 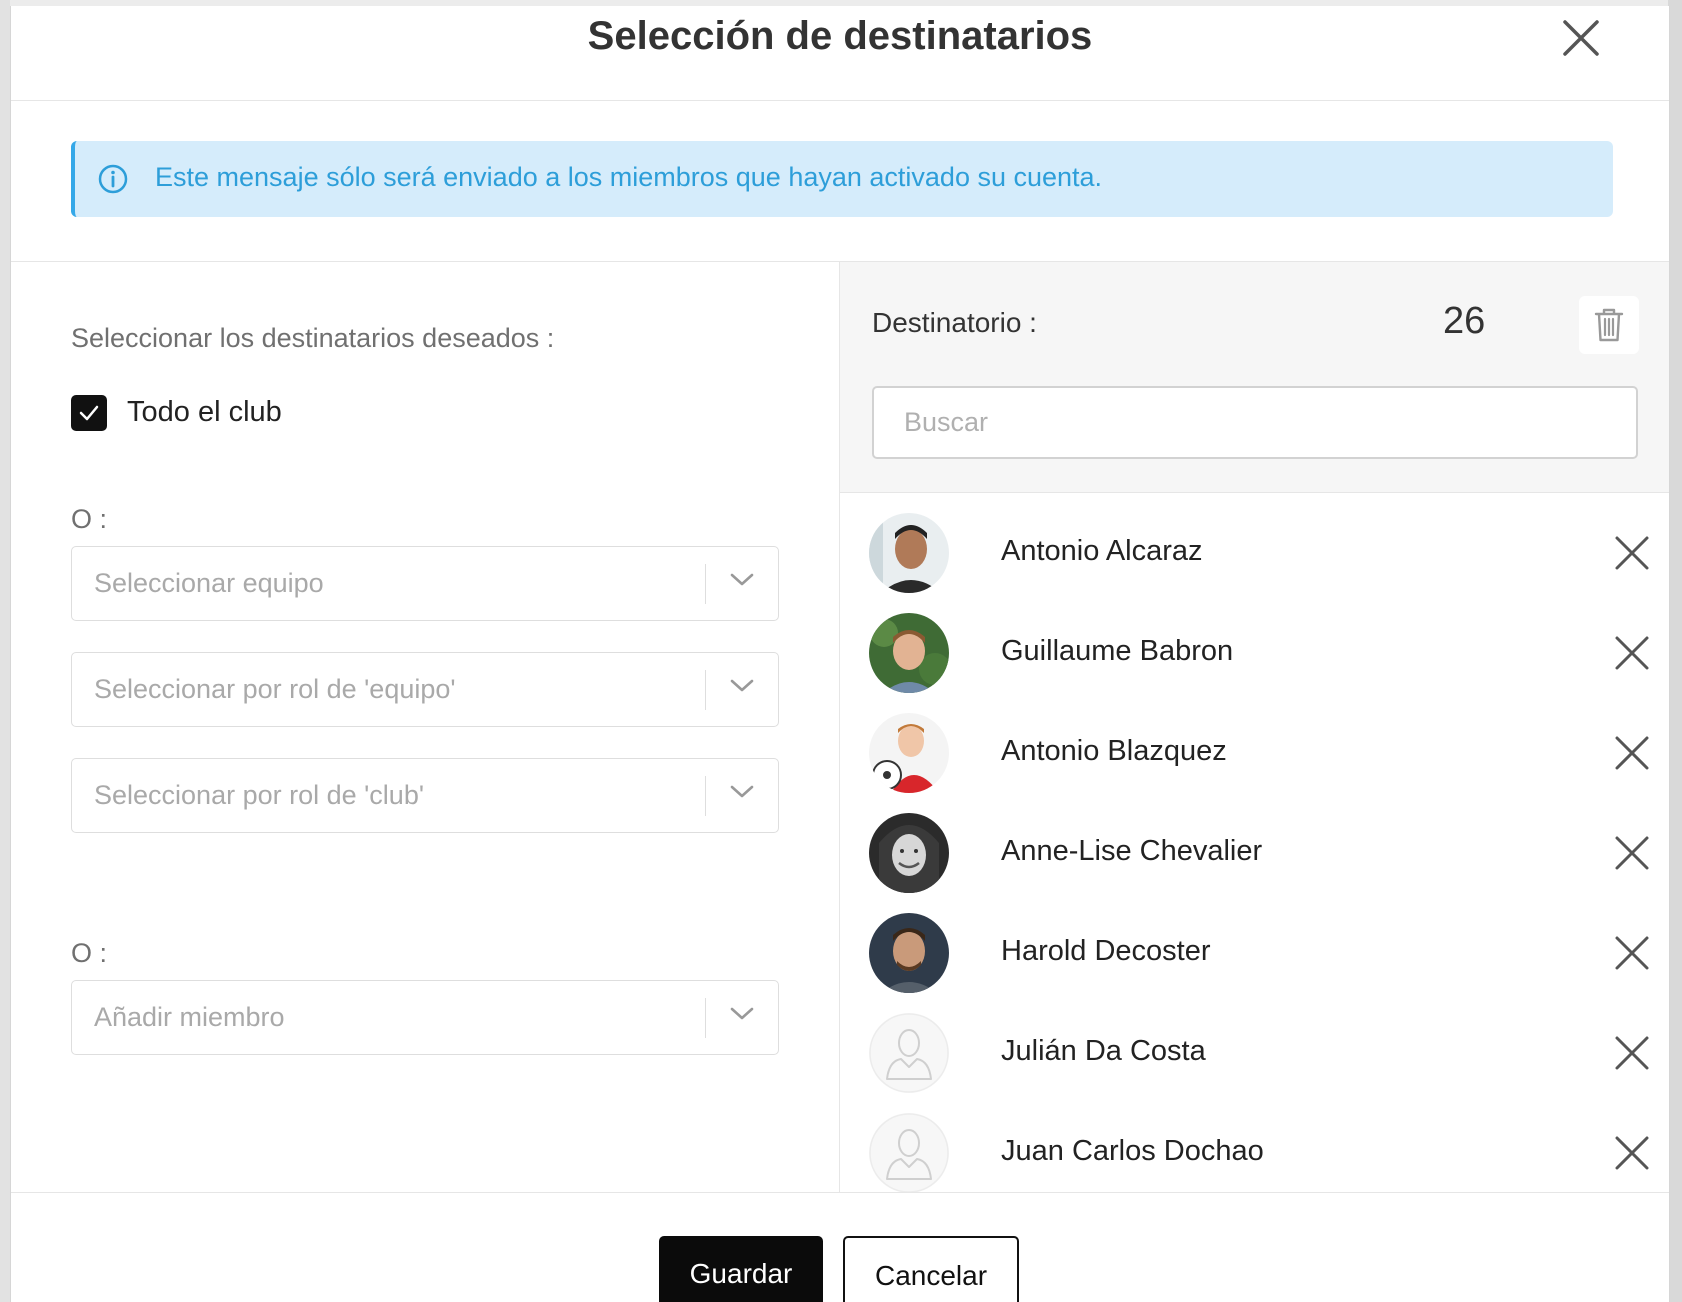 I want to click on recipient-name: Harold Decoster, so click(x=1106, y=951).